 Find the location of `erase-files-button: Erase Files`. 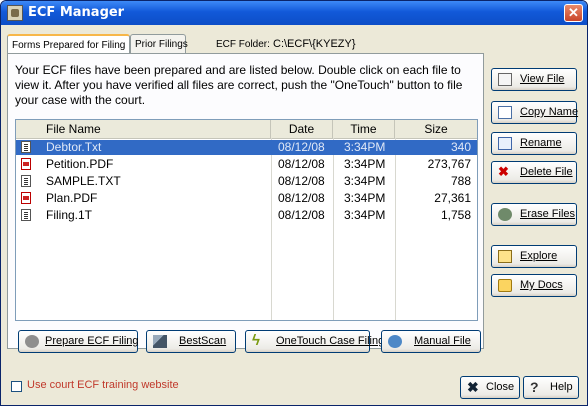

erase-files-button: Erase Files is located at coordinates (534, 214).